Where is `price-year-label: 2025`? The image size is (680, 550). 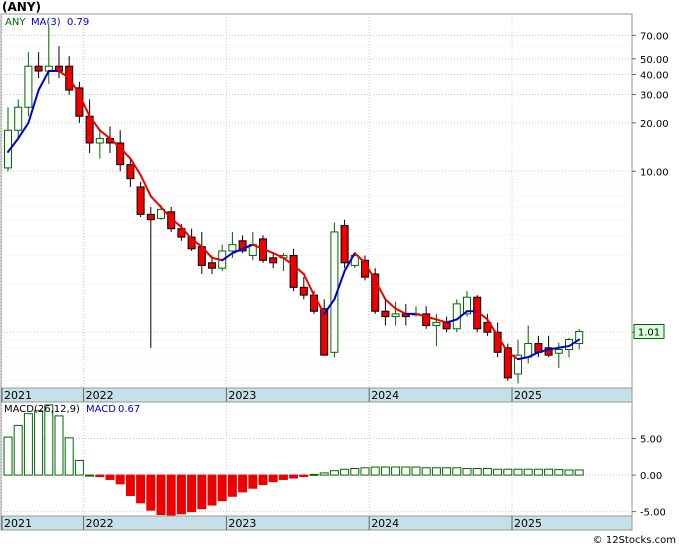
price-year-label: 2025 is located at coordinates (528, 395).